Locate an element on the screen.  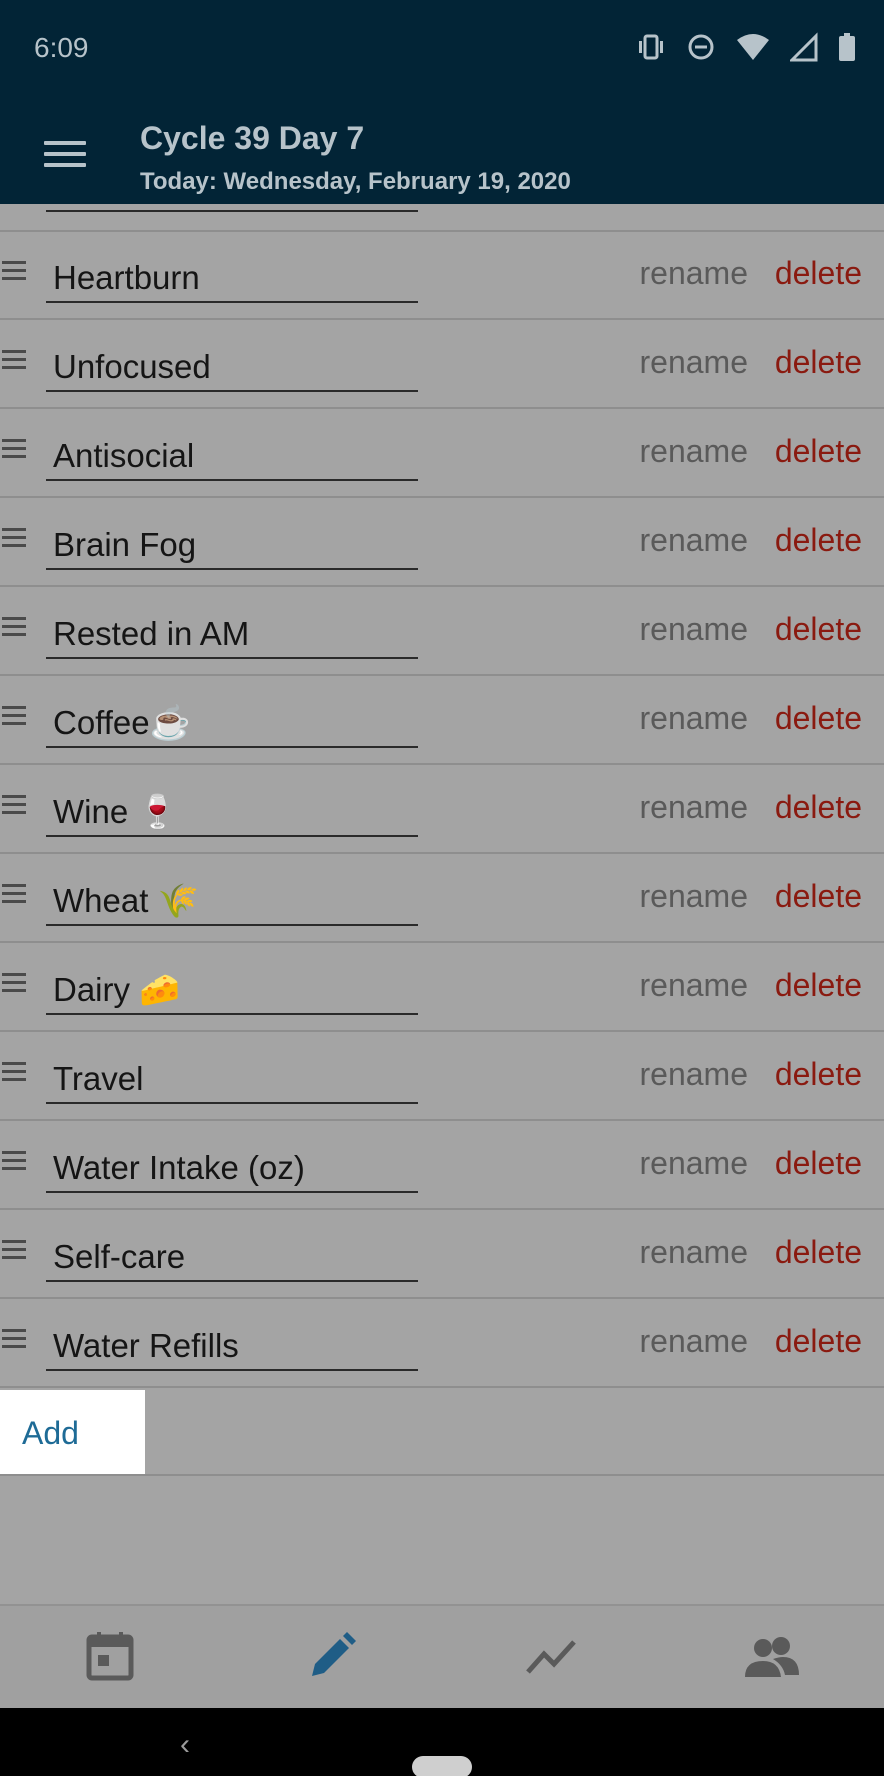
tab-calendar is located at coordinates (110, 1658).